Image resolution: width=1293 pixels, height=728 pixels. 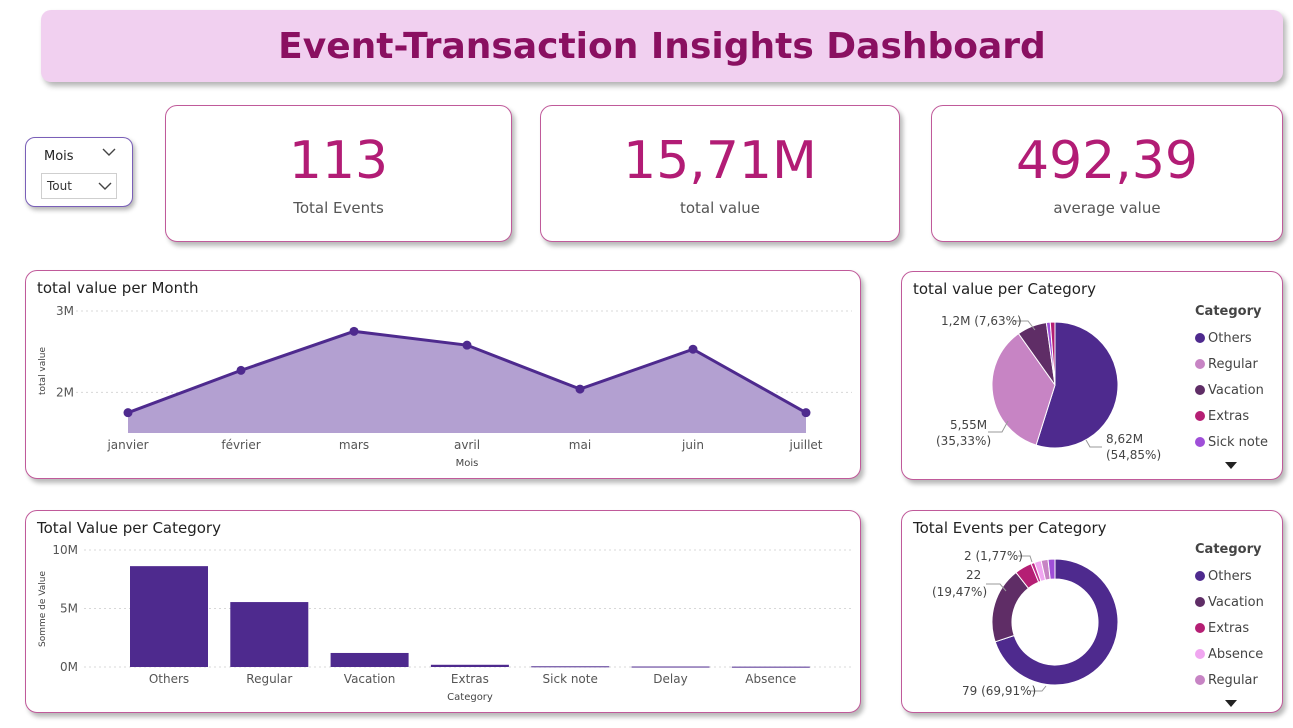 What do you see at coordinates (338, 207) in the screenshot?
I see `kpi-label: Total Events` at bounding box center [338, 207].